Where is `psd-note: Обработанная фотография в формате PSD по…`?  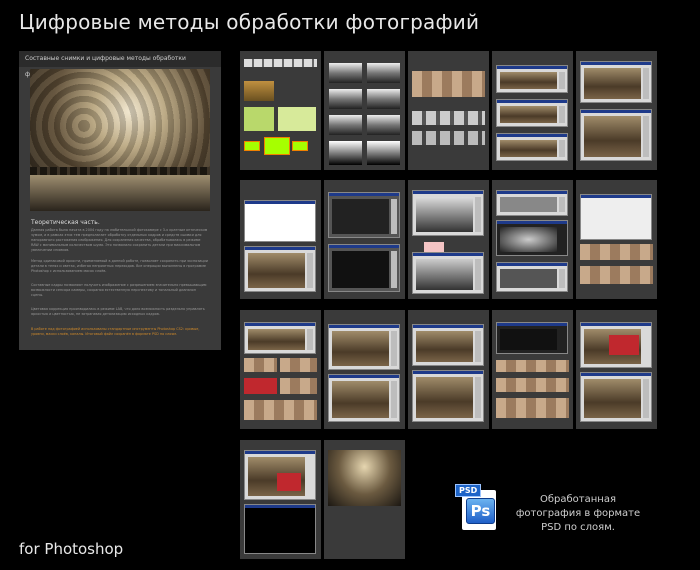
psd-note: Обработанная фотография в формате PSD по… is located at coordinates (578, 513).